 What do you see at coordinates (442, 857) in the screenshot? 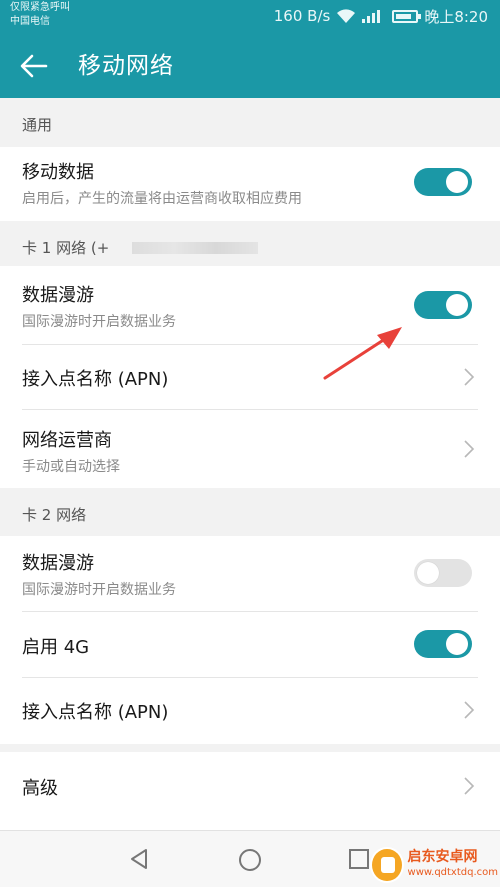
I see `watermark-name: 启东安卓网` at bounding box center [442, 857].